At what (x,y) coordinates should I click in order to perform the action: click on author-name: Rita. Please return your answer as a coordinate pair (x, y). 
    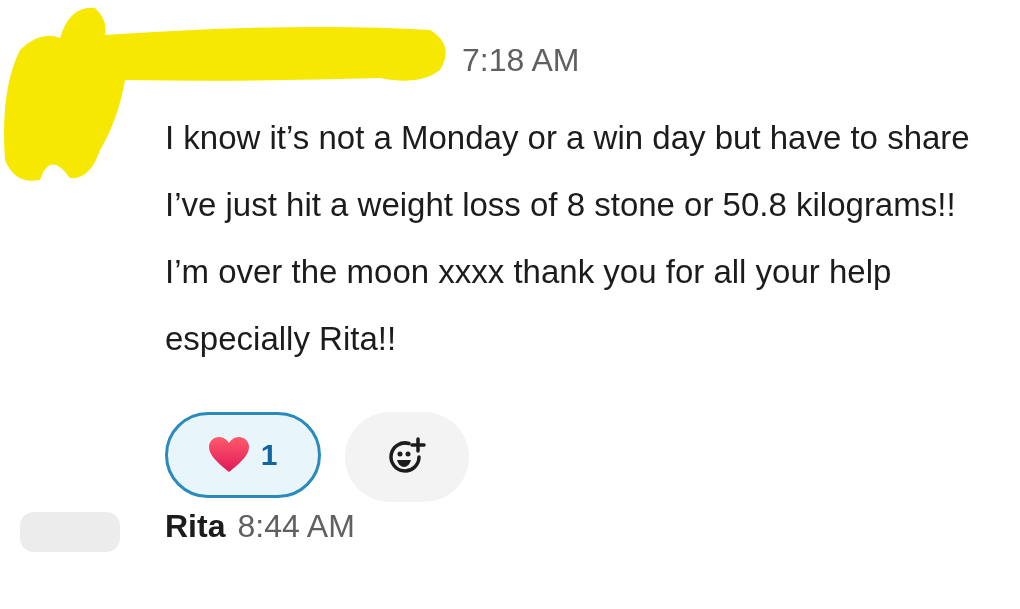
    Looking at the image, I should click on (195, 526).